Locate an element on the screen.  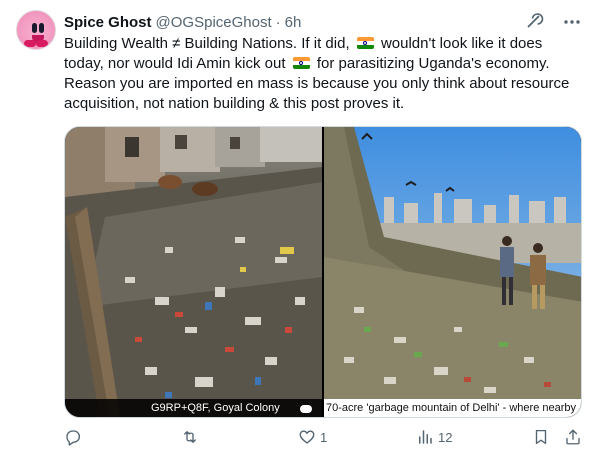
tweet-text-segment: for parasitizing Uganda's economy. is located at coordinates (433, 63).